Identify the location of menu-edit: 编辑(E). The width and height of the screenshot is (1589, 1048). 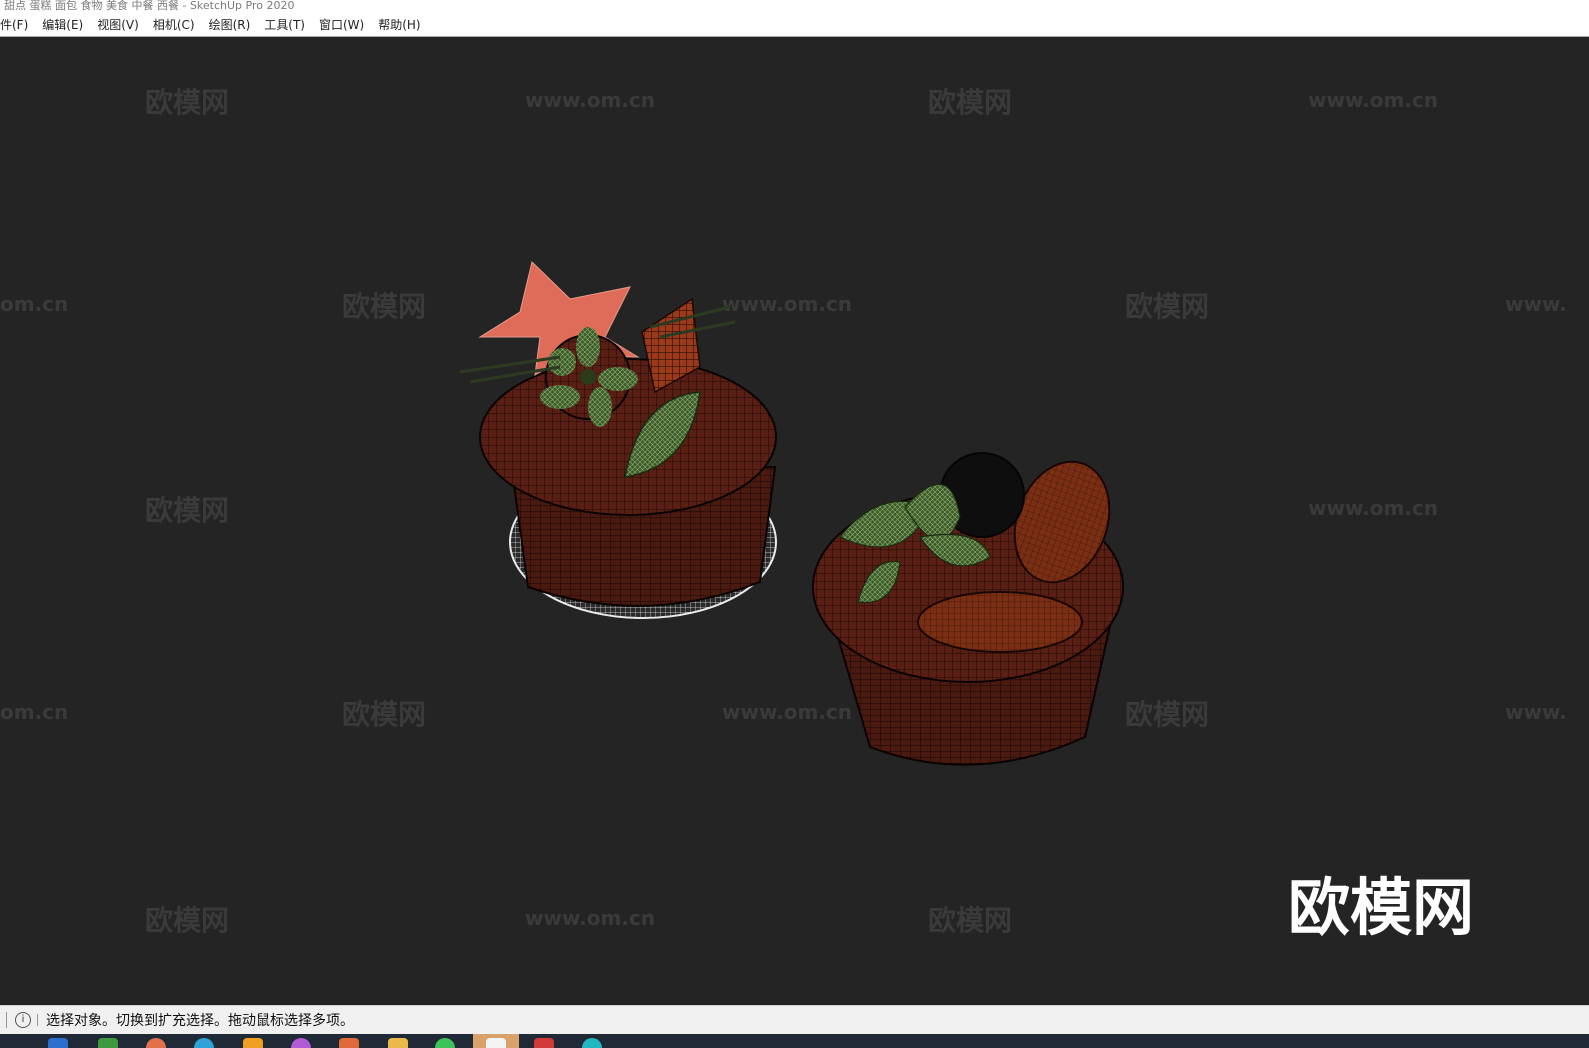
(62, 25).